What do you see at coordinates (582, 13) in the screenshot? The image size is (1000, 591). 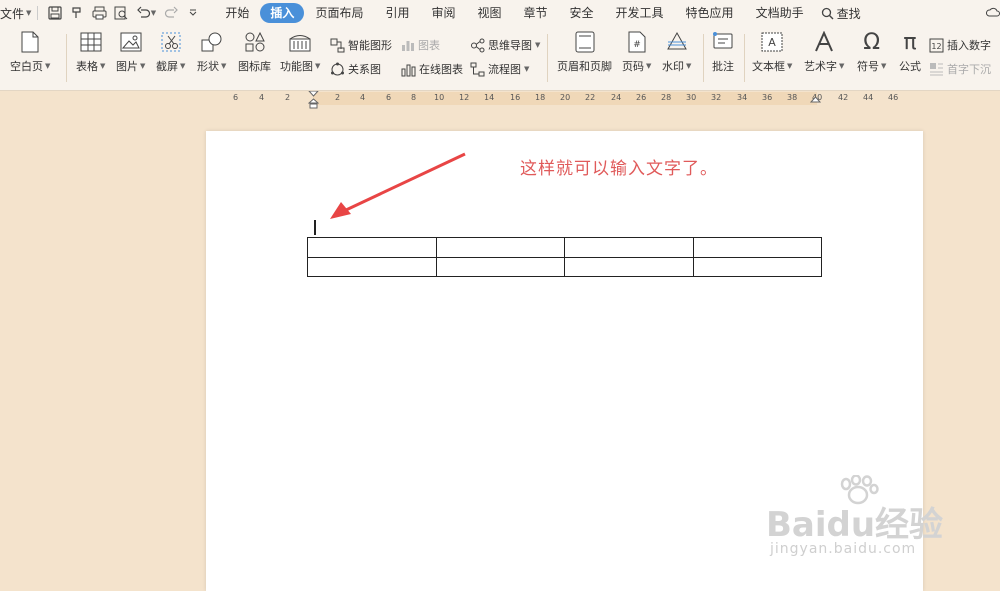 I see `tab-security: 安全` at bounding box center [582, 13].